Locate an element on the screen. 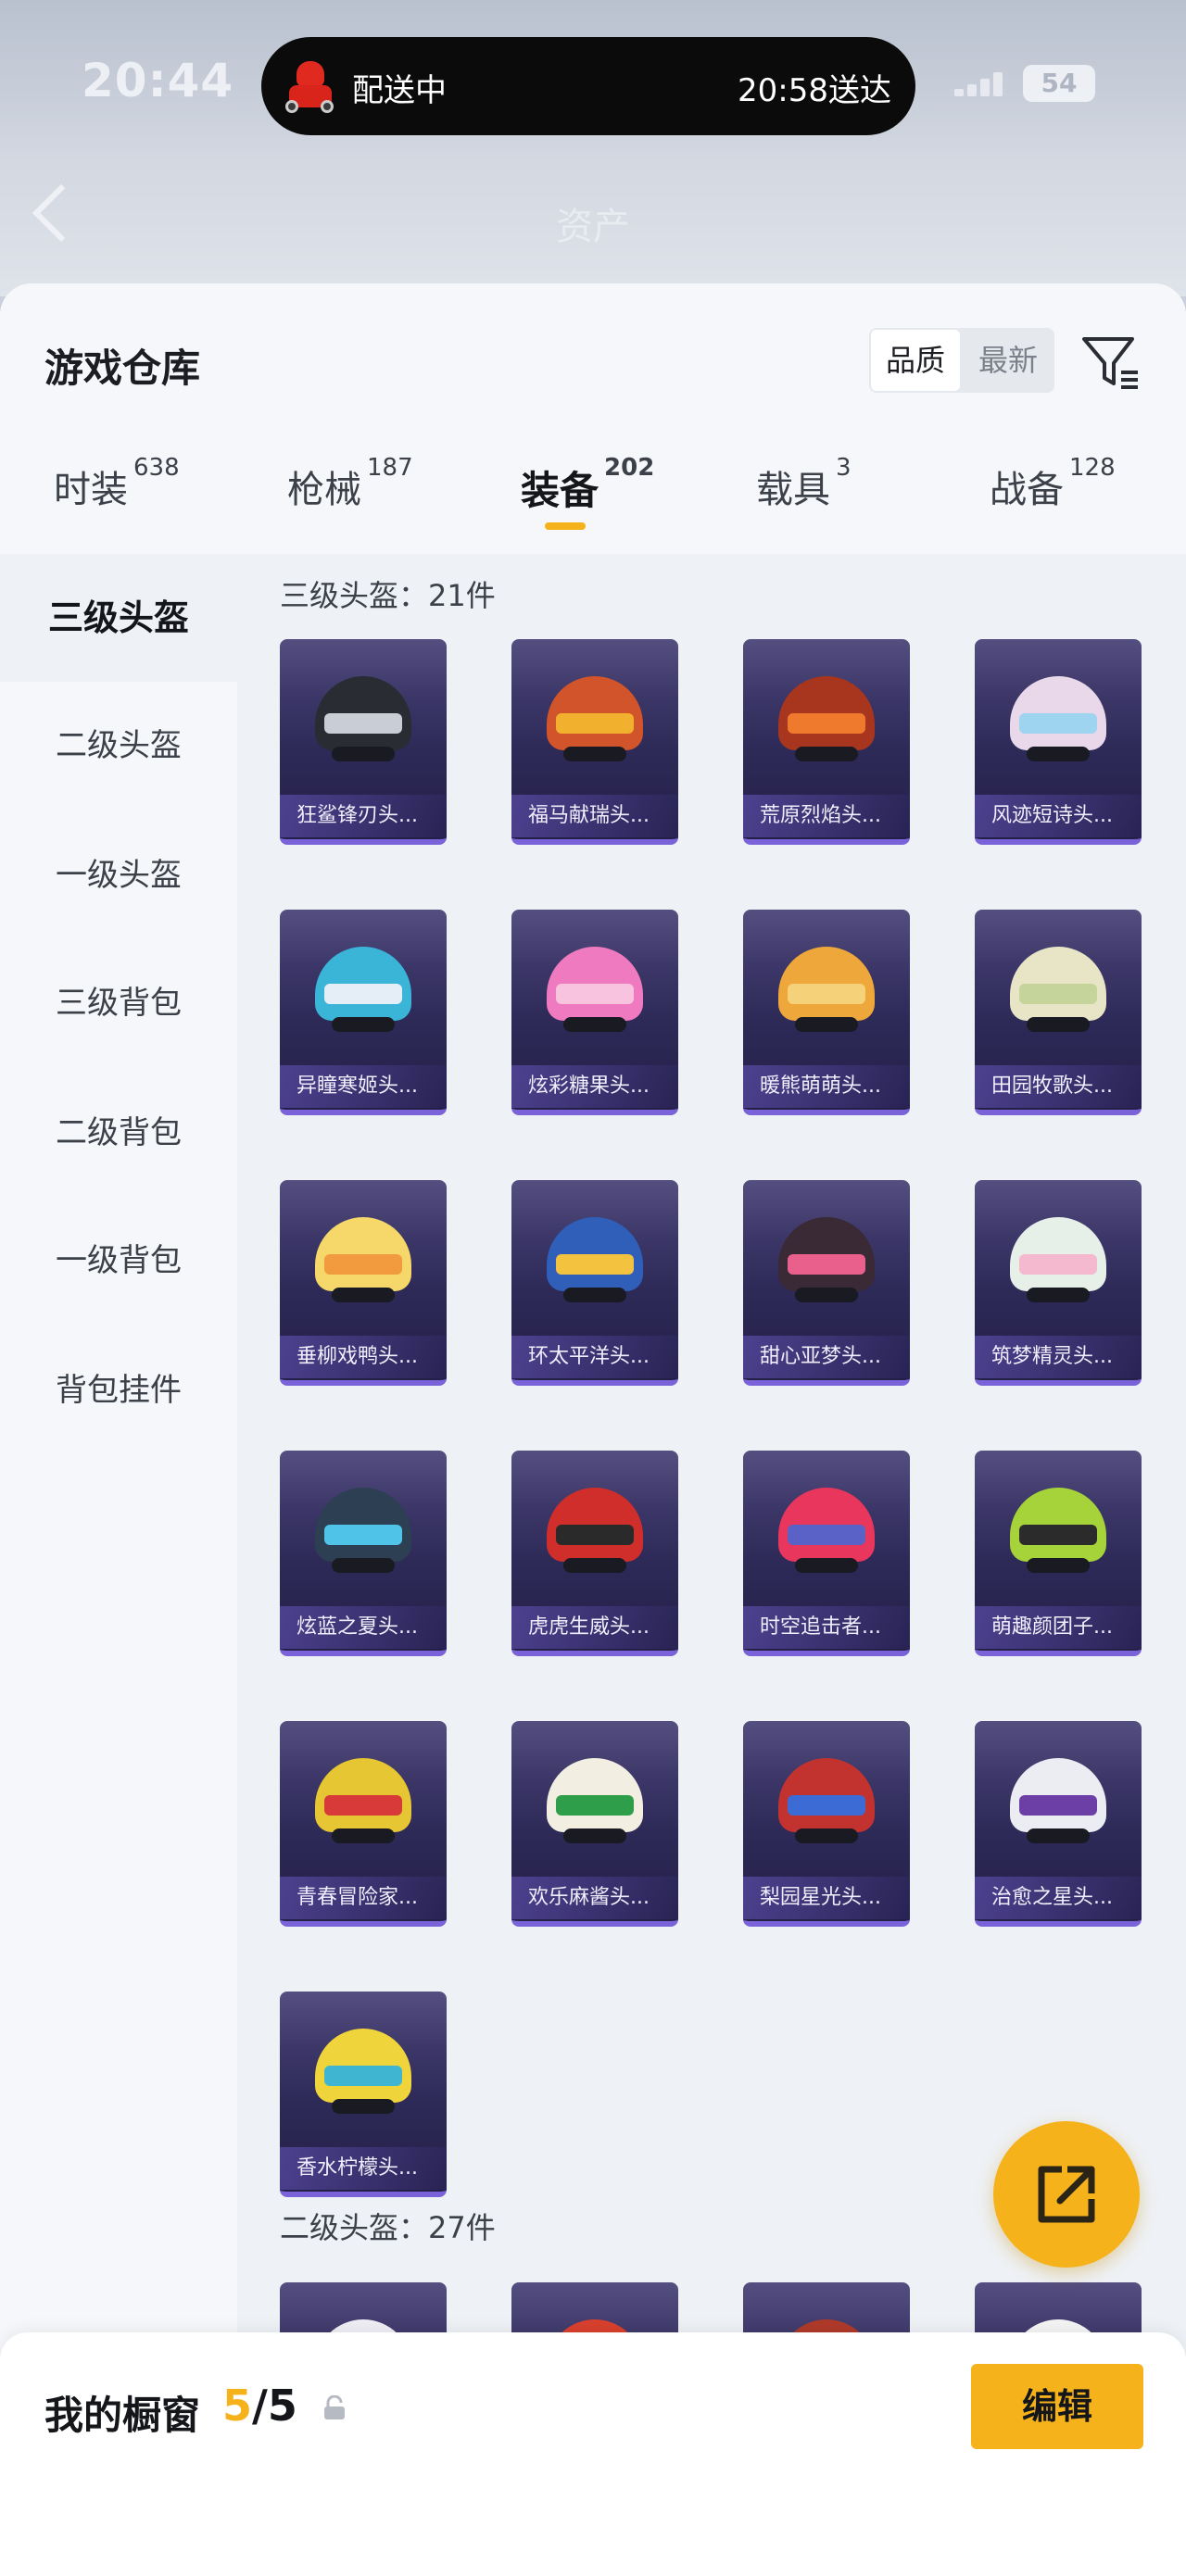 This screenshot has width=1186, height=2576. sidebar-item-level1-helmet: 一级头盔 is located at coordinates (118, 875).